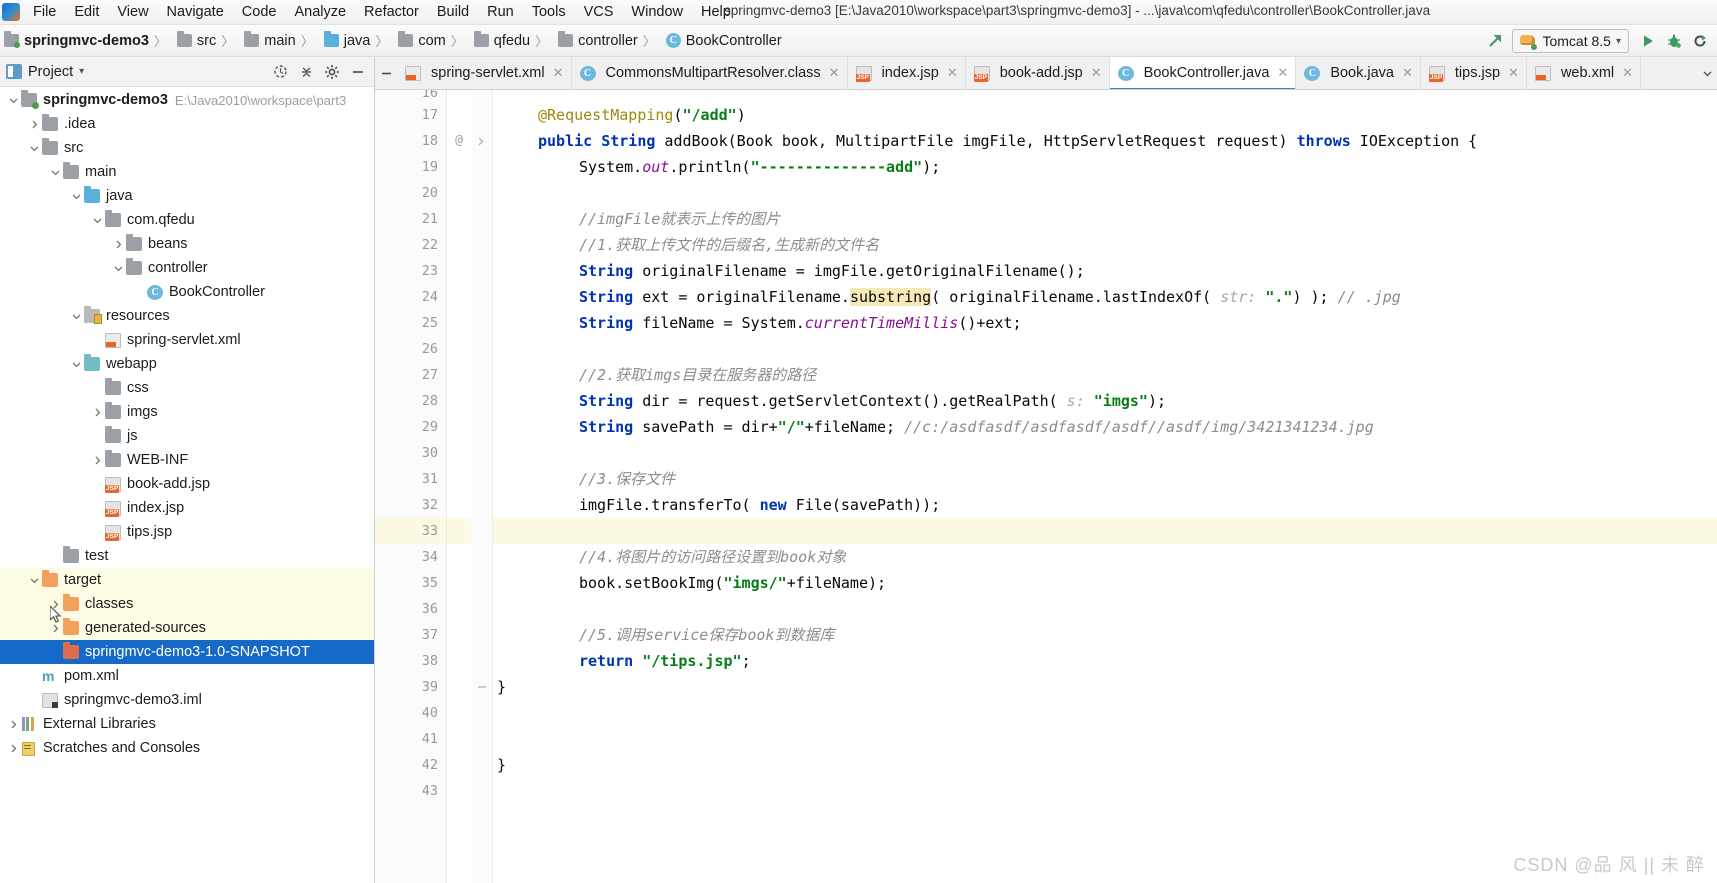 The image size is (1717, 883). I want to click on line-number: 17, so click(410, 115).